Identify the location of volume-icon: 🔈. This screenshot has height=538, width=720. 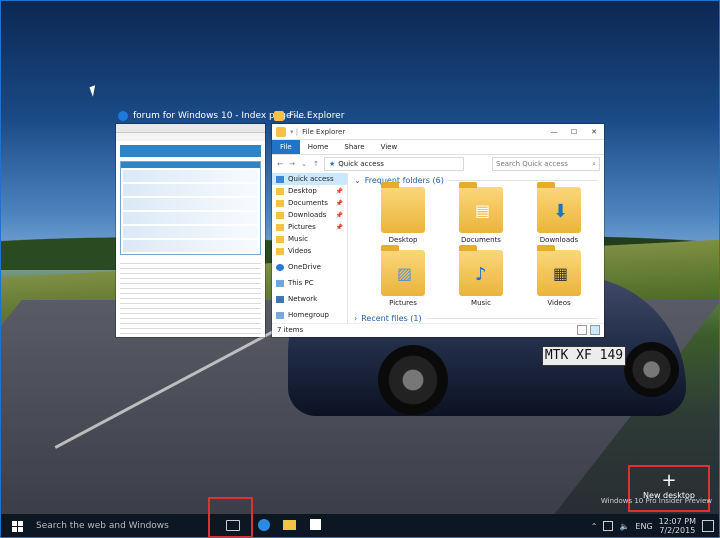
(624, 526).